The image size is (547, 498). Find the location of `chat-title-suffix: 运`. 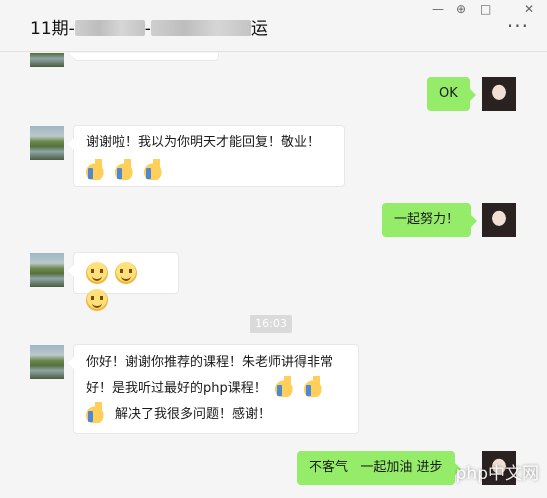

chat-title-suffix: 运 is located at coordinates (259, 29).